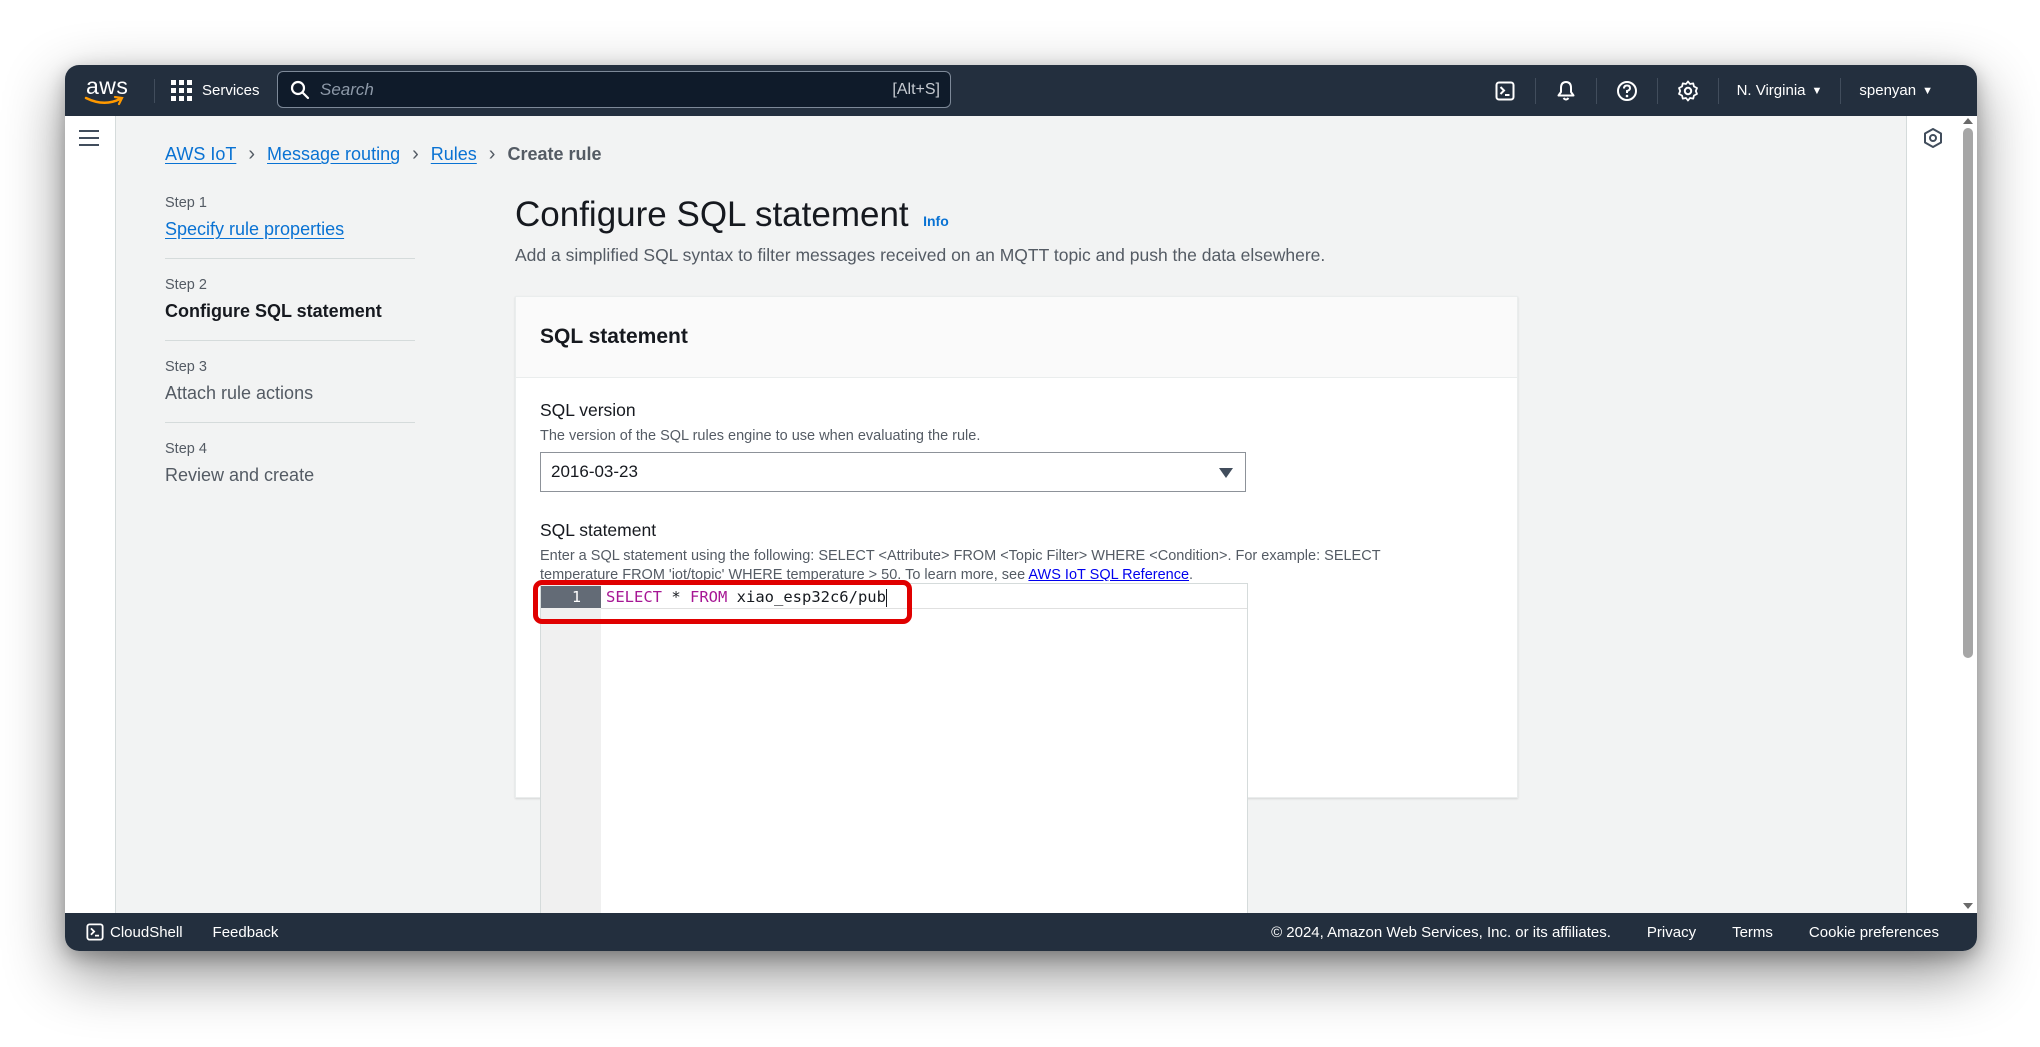 The width and height of the screenshot is (2040, 1047). I want to click on aws-smile-icon, so click(104, 100).